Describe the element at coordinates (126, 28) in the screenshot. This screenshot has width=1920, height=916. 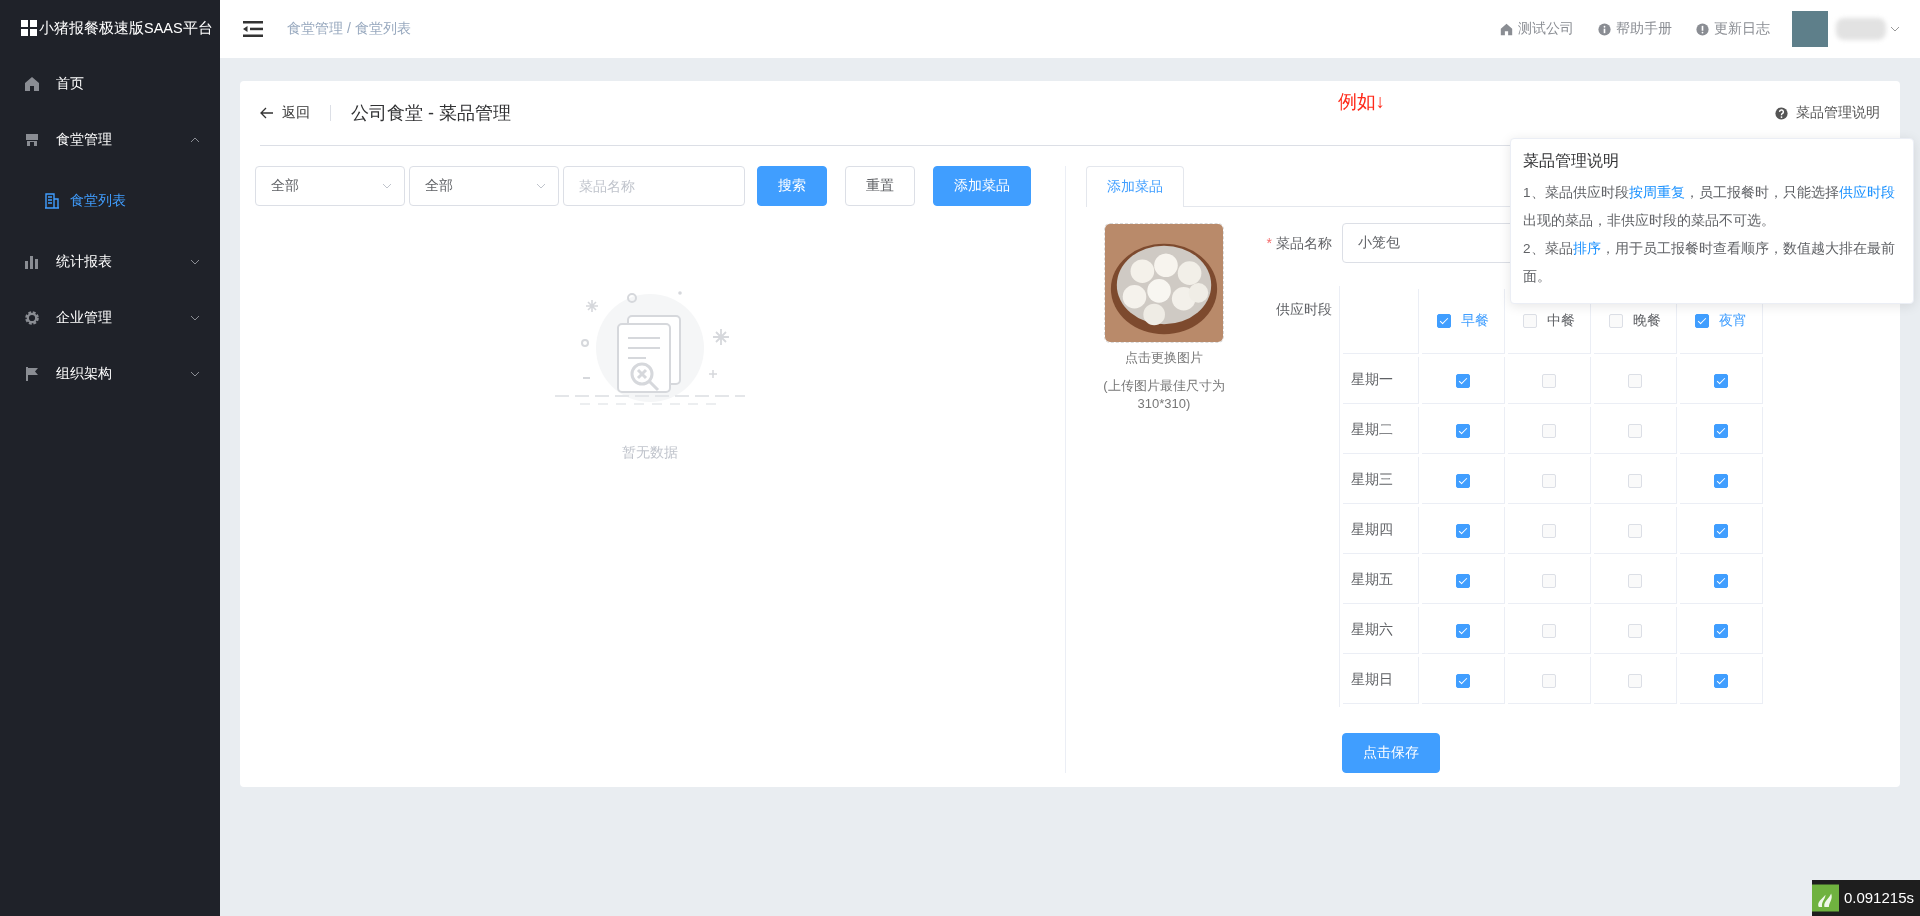
I see `app-title: 小猪报餐极速版SAAS平台` at that location.